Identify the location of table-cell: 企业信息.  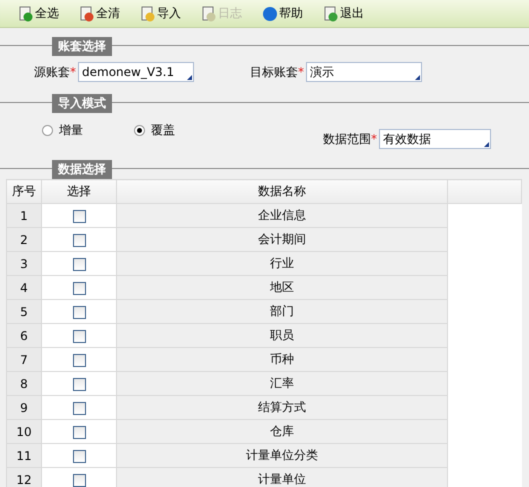
(282, 216).